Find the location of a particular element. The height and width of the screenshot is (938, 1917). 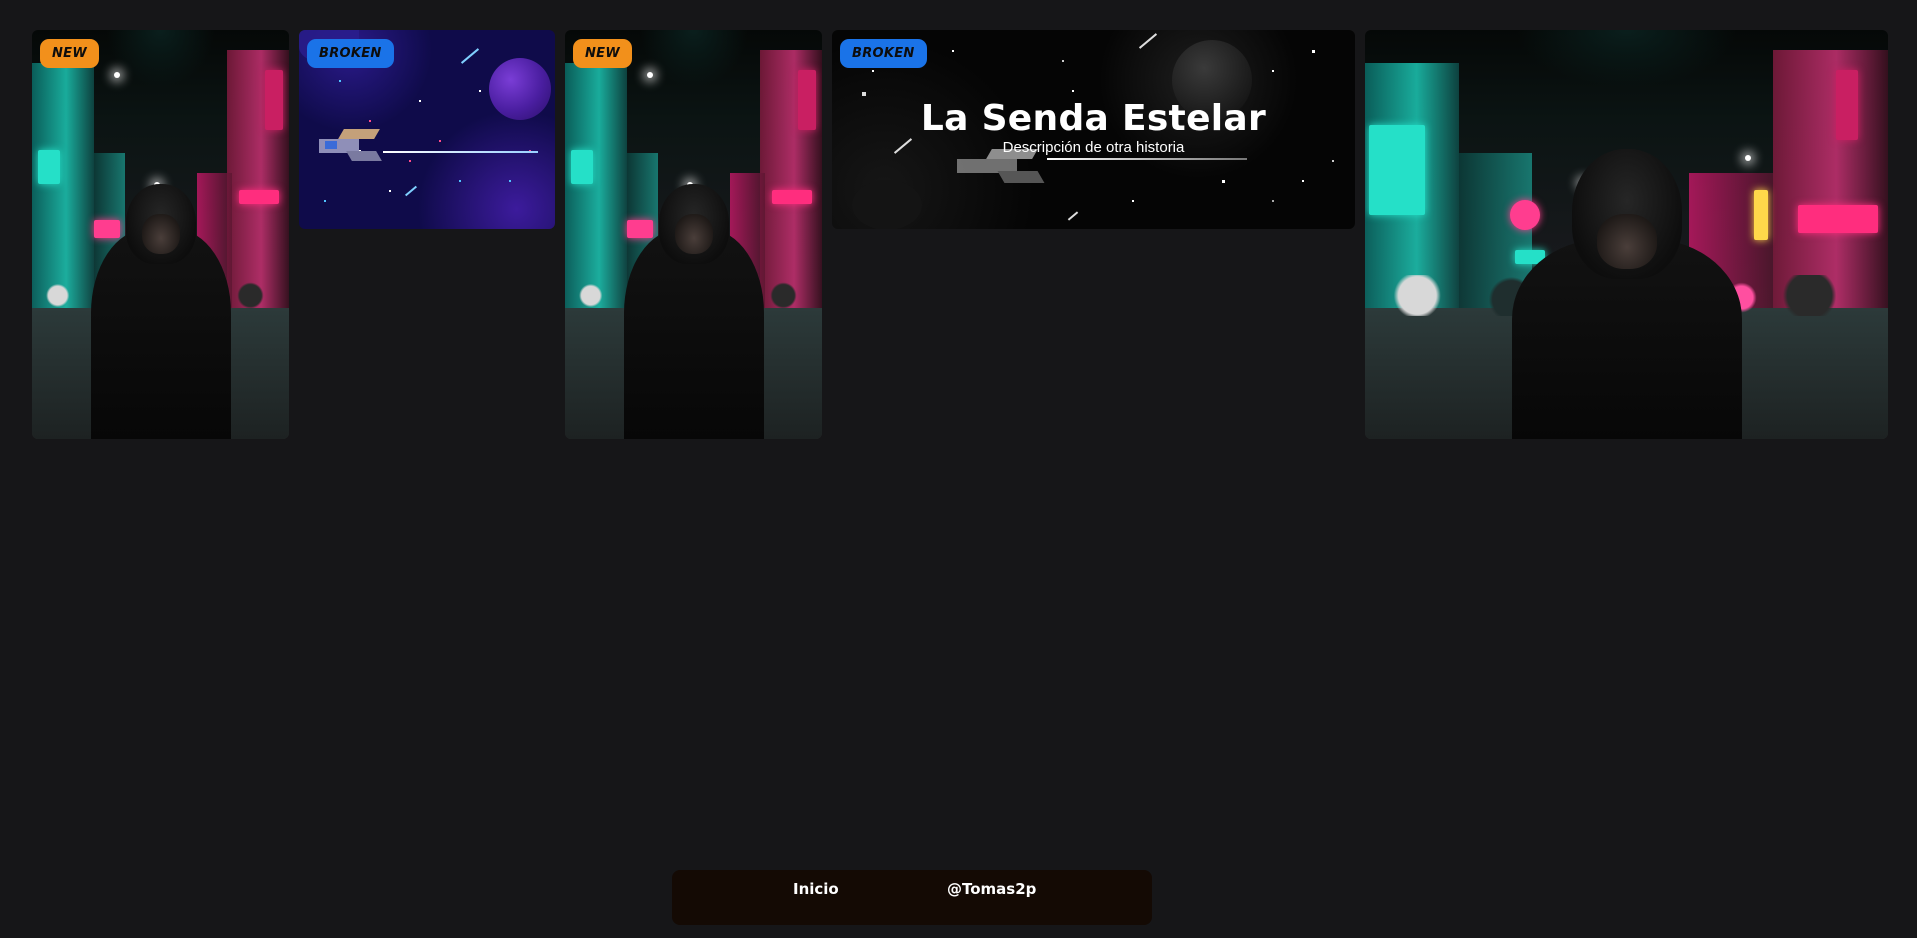

story-card-1: NEW is located at coordinates (160, 234).